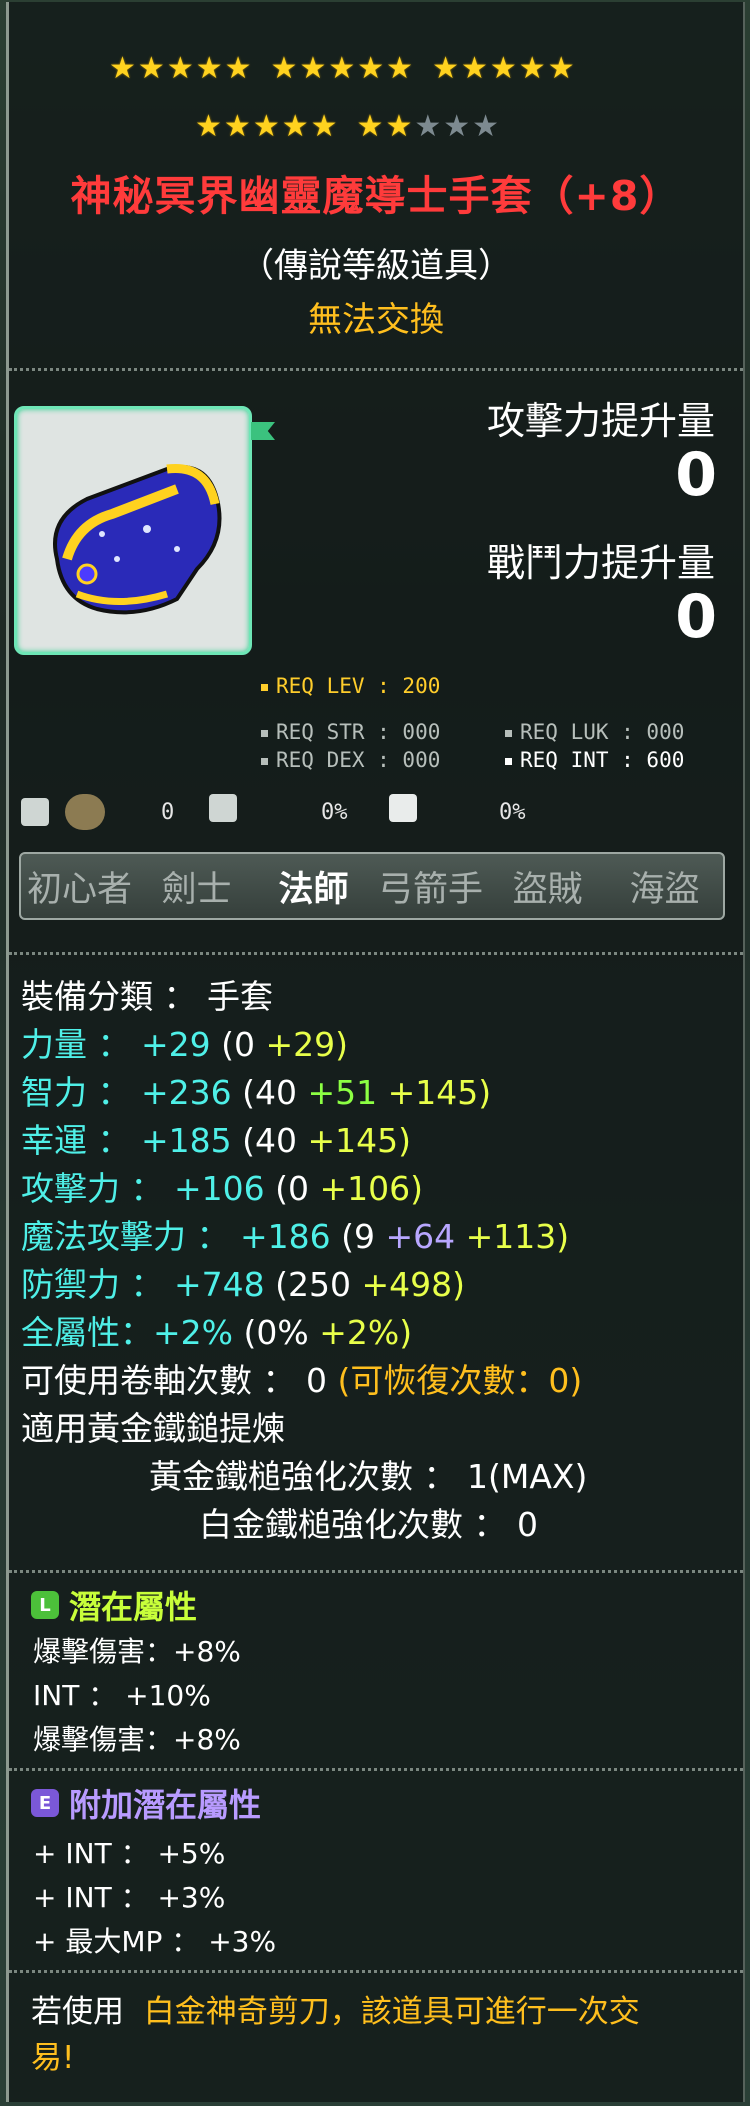  What do you see at coordinates (137, 1739) in the screenshot?
I see `potential-line-3: 爆擊傷害：+8%` at bounding box center [137, 1739].